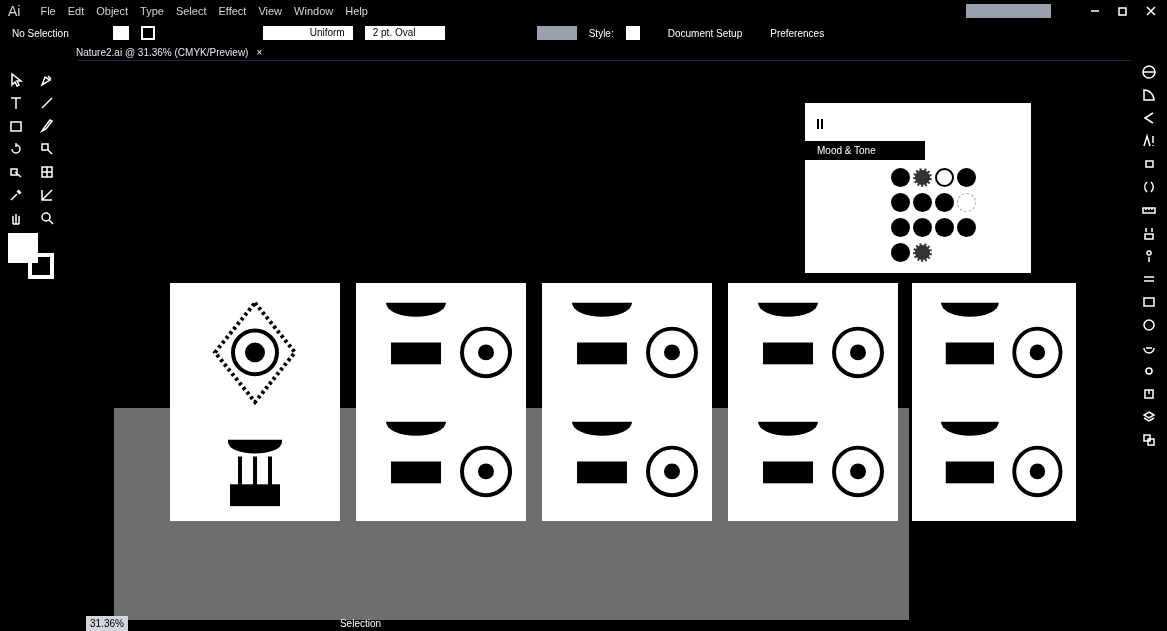 This screenshot has width=1167, height=631. I want to click on rectangle-icon, so click(16, 126).